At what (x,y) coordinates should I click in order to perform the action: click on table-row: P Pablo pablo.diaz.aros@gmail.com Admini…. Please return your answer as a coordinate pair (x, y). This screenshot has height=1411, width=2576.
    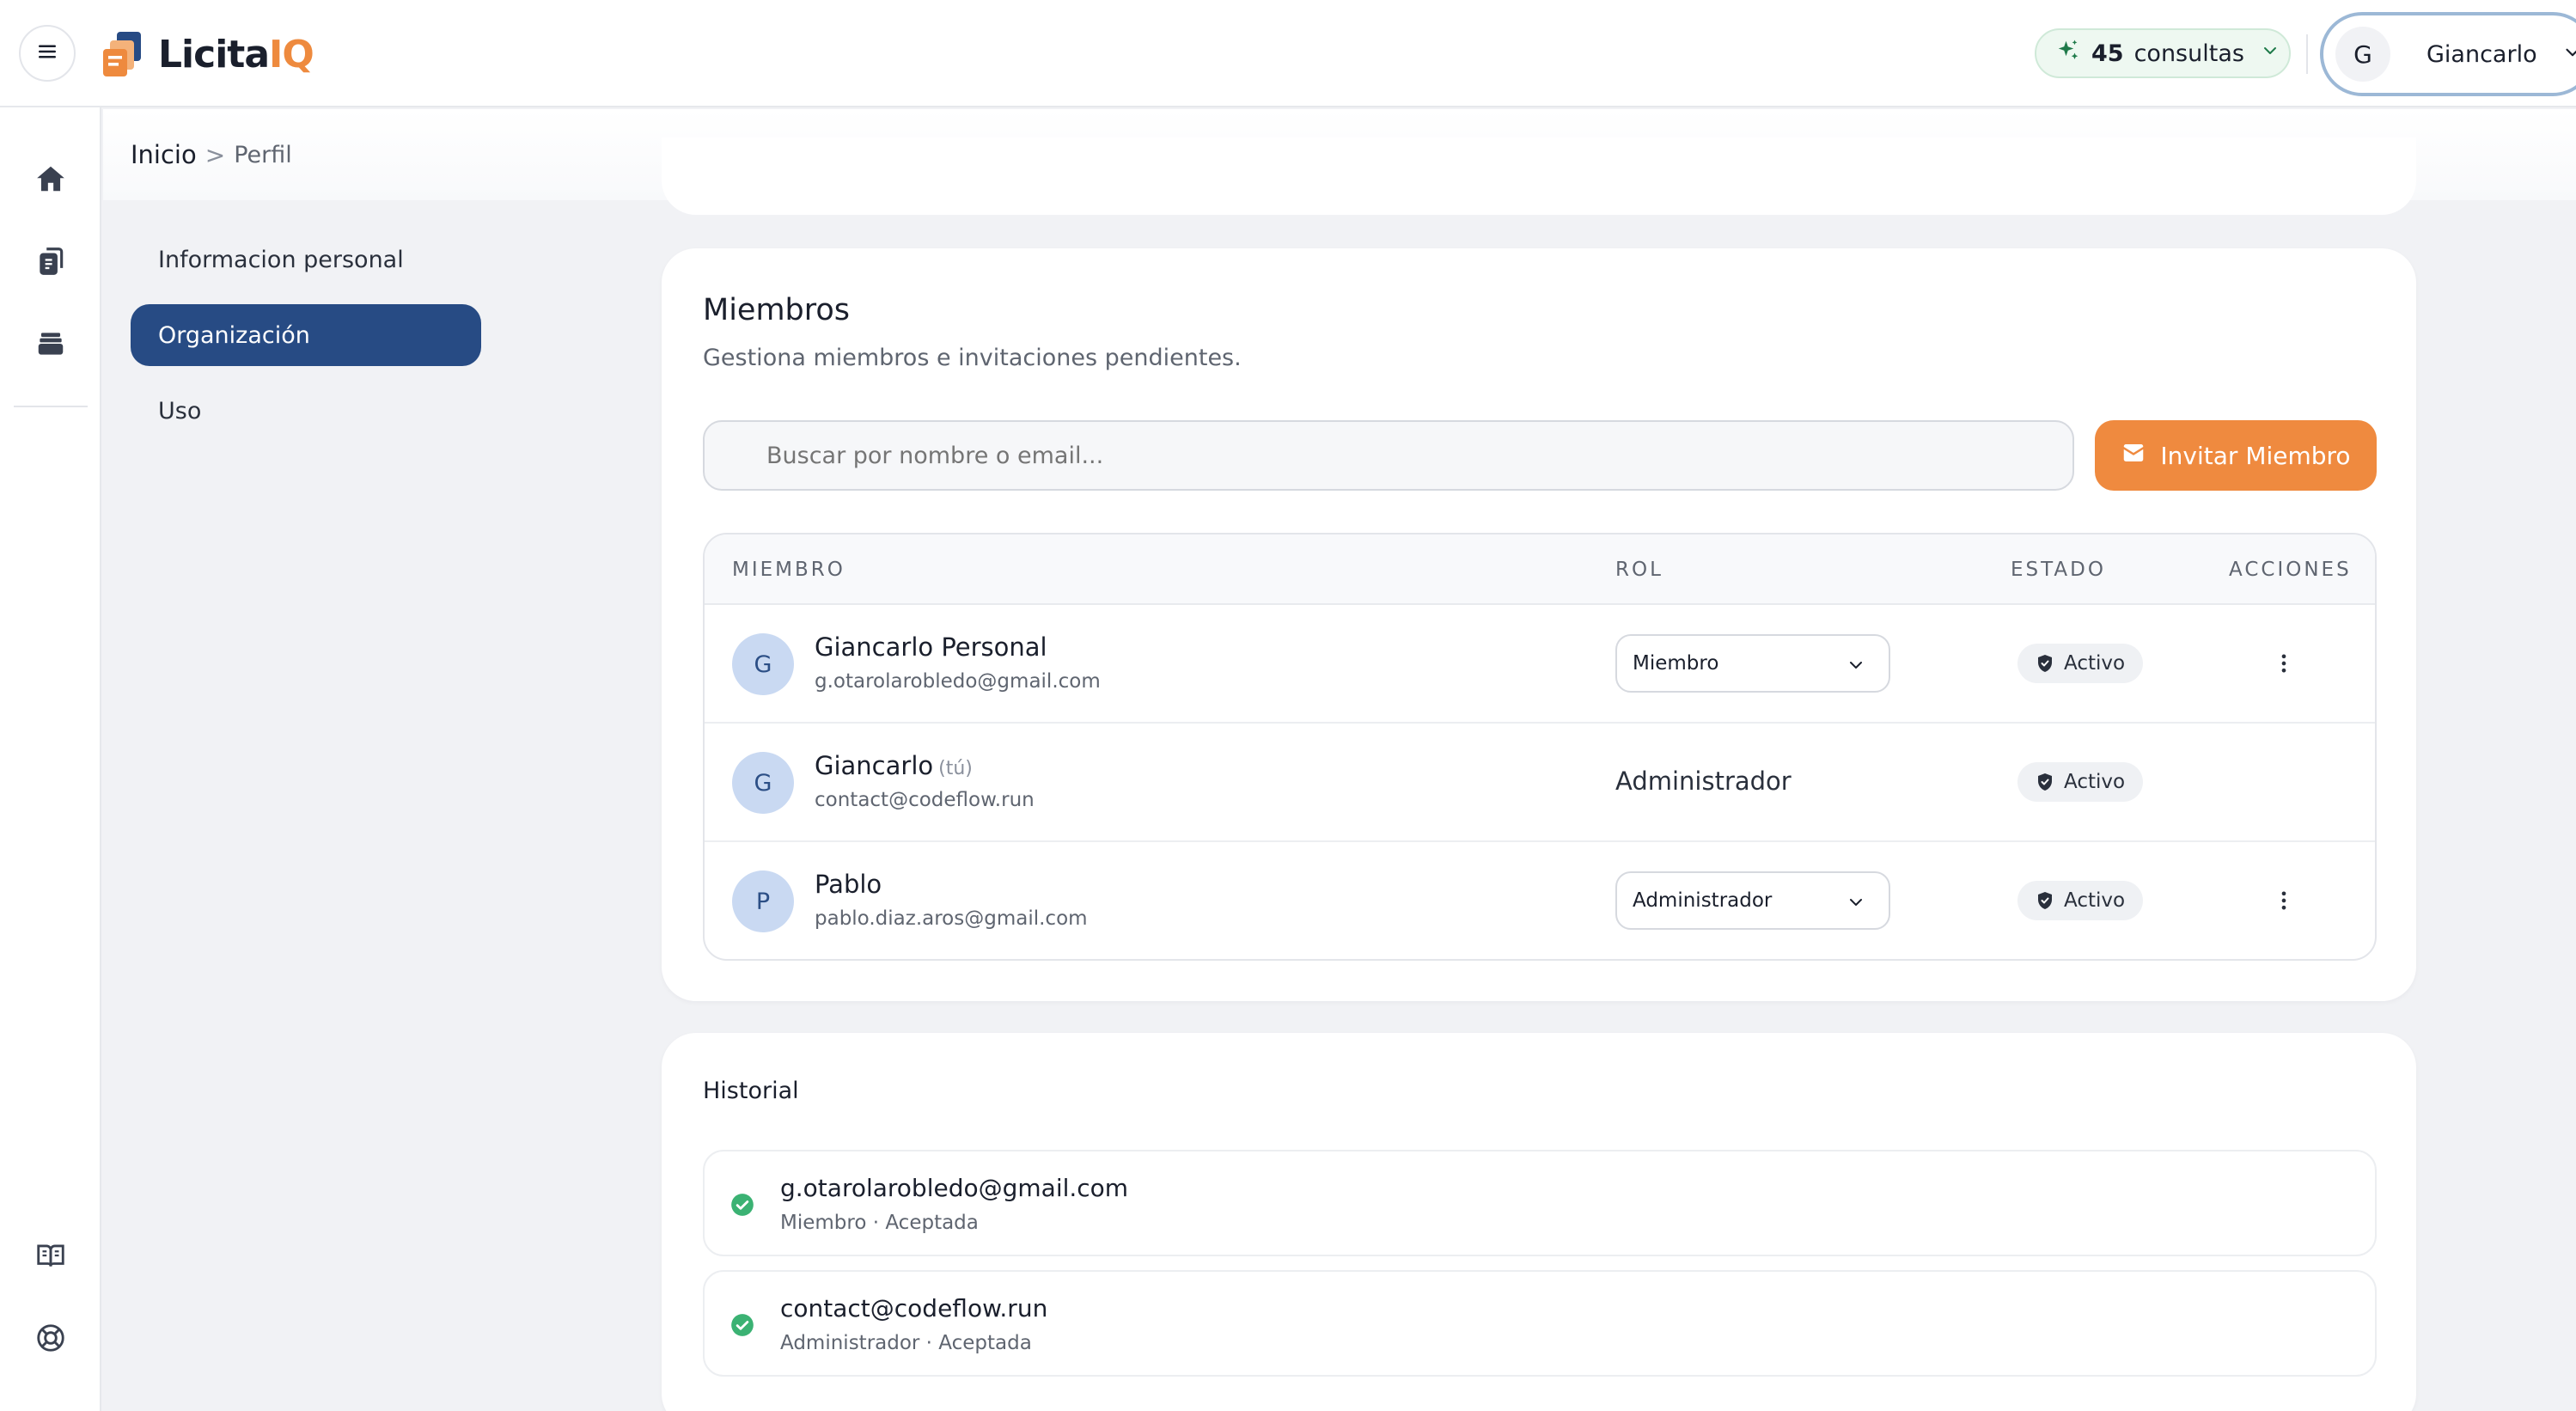
    Looking at the image, I should click on (1540, 900).